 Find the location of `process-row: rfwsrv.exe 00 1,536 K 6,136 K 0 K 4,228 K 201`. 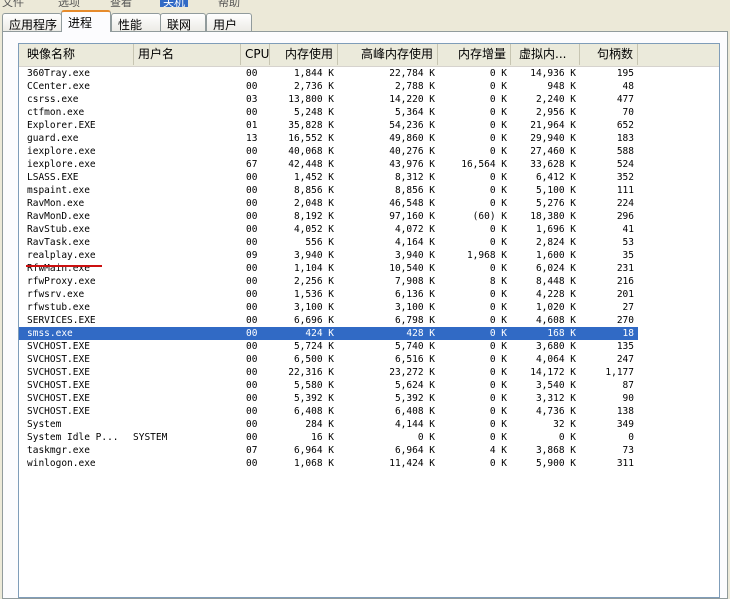

process-row: rfwsrv.exe 00 1,536 K 6,136 K 0 K 4,228 K 201 is located at coordinates (328, 294).